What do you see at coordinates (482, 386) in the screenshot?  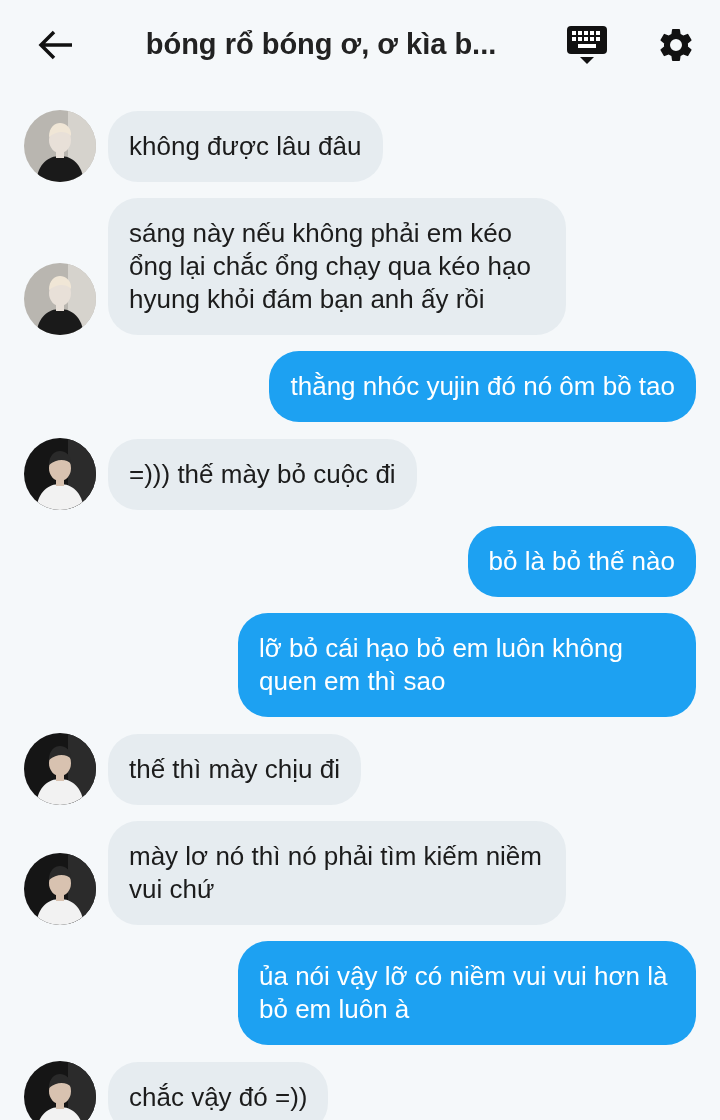 I see `sent-message: thằng nhóc yujin đó nó ôm bồ tao` at bounding box center [482, 386].